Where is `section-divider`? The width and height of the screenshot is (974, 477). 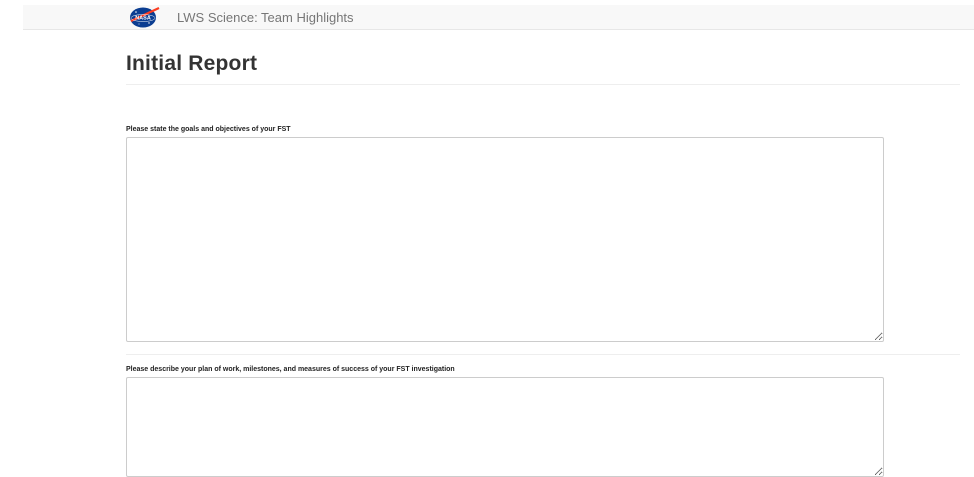
section-divider is located at coordinates (543, 354).